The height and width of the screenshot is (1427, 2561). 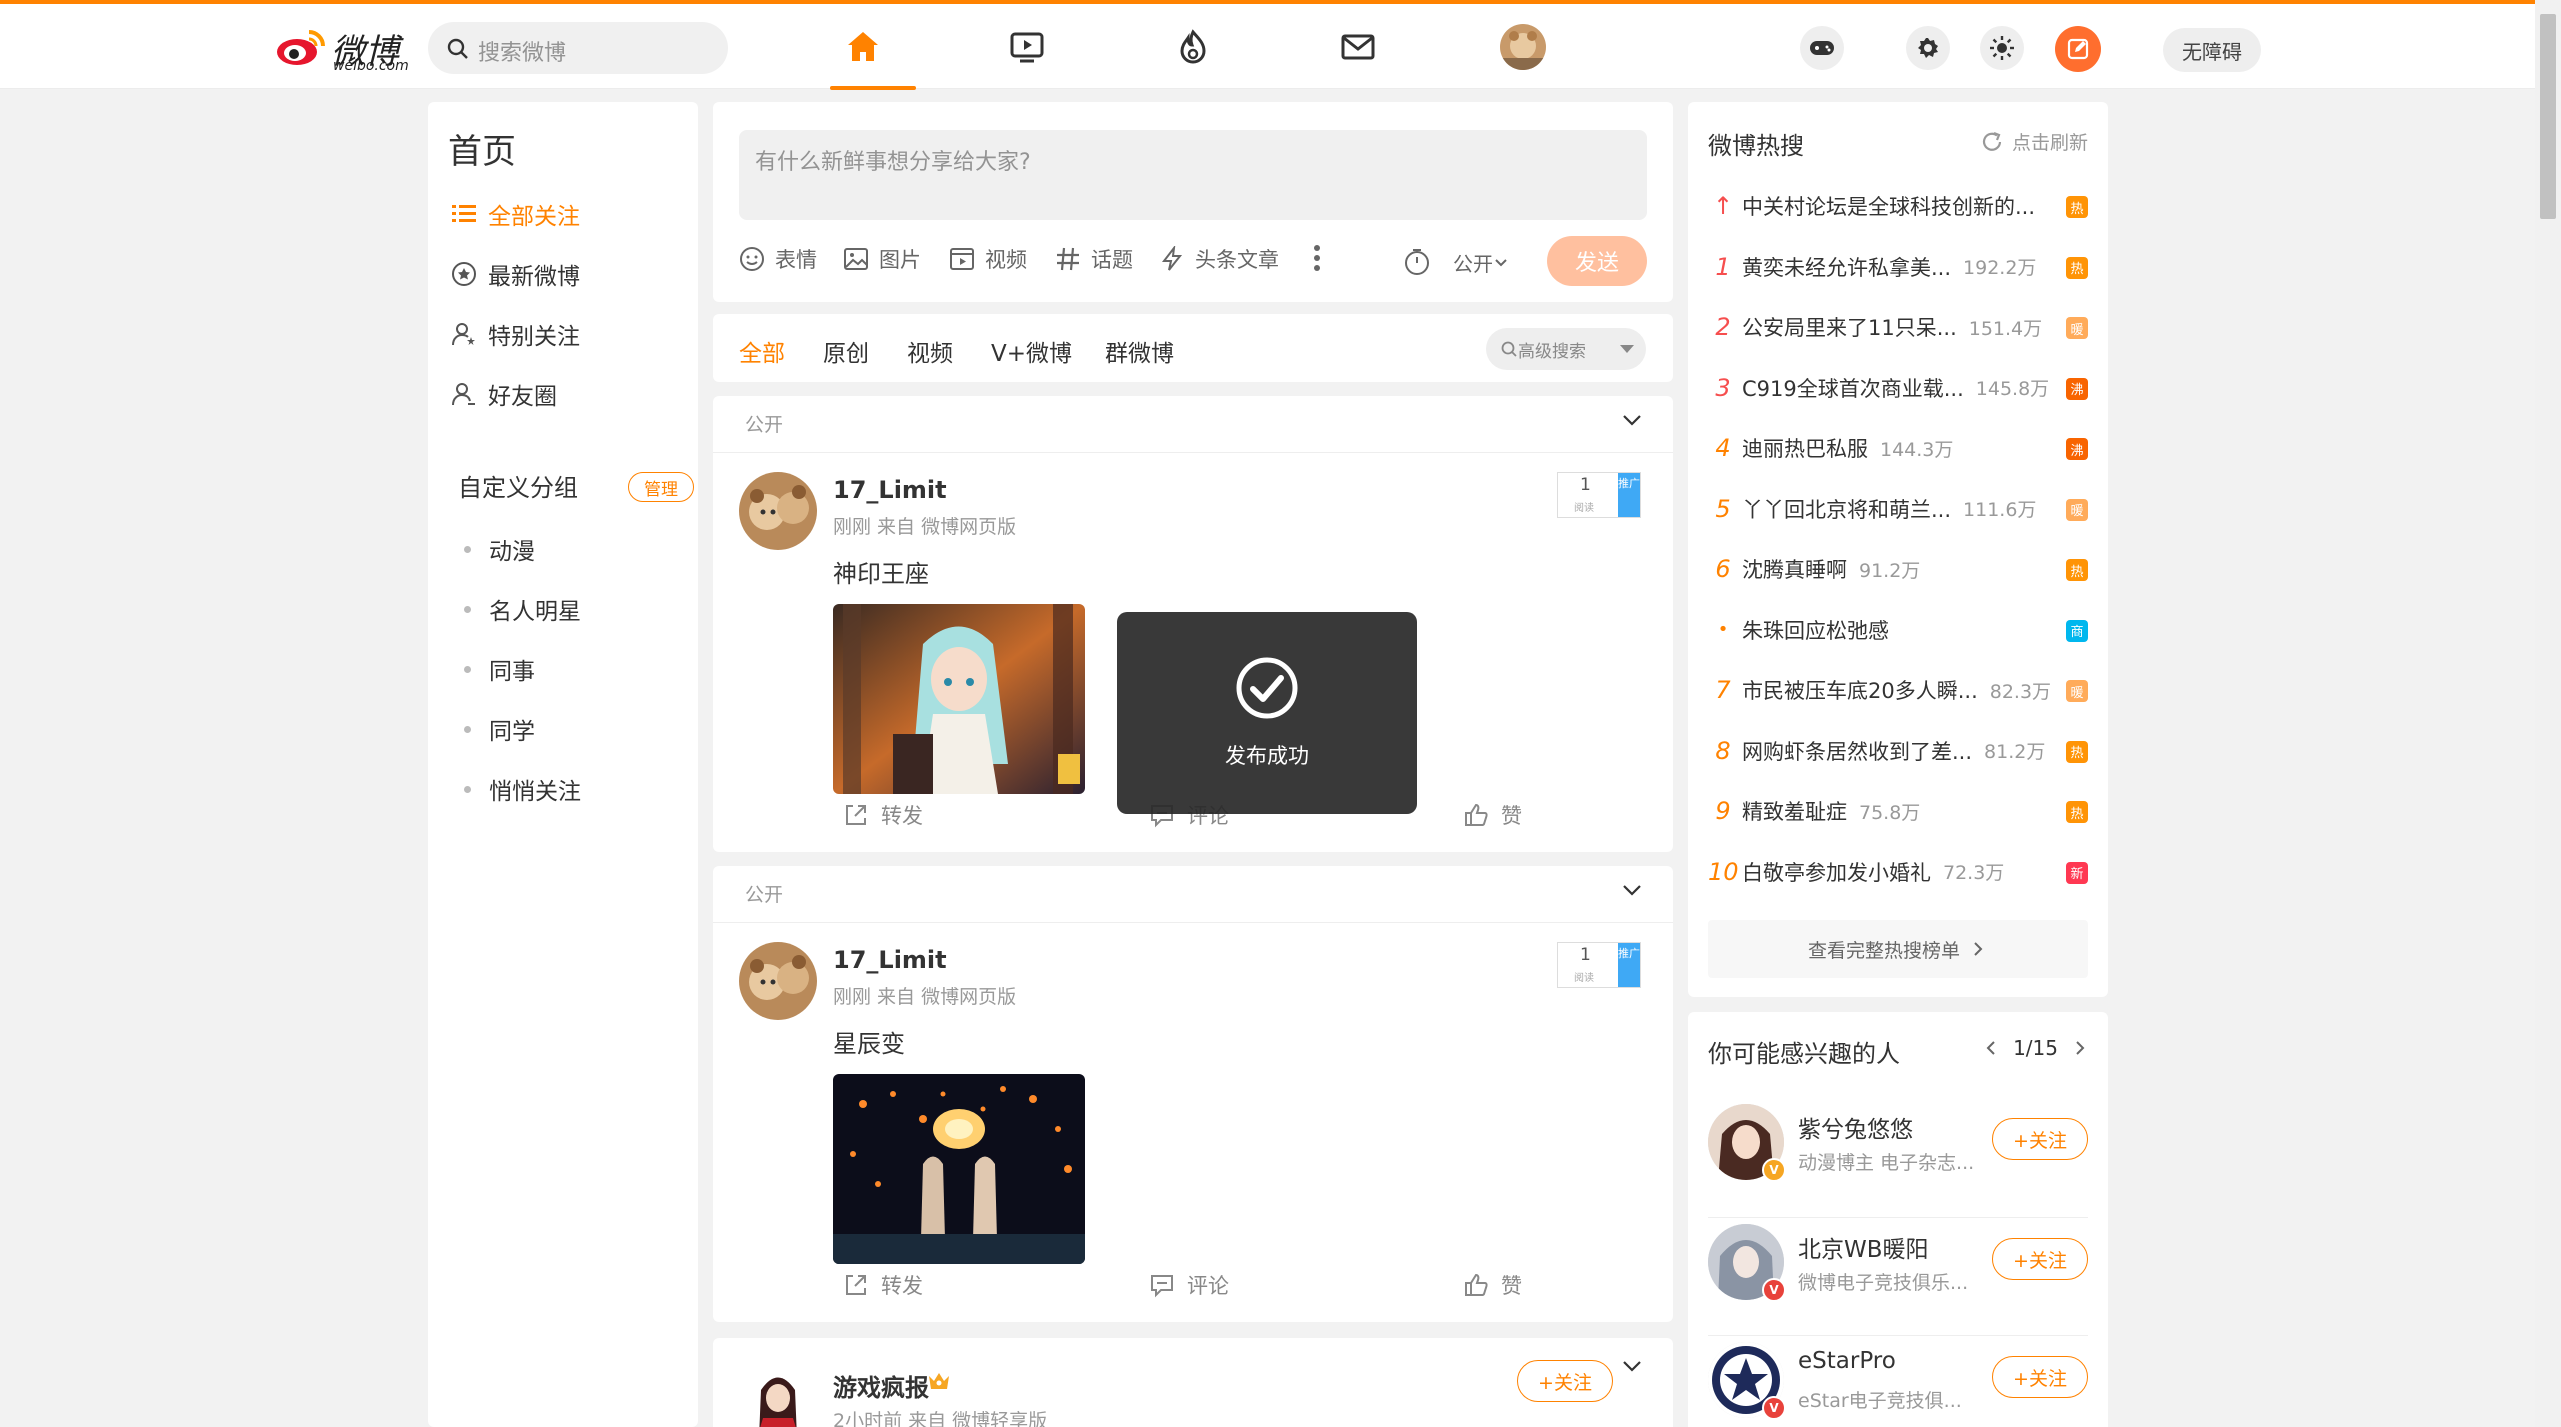 What do you see at coordinates (1883, 950) in the screenshot?
I see `view-all-label: 查看完整热搜榜单` at bounding box center [1883, 950].